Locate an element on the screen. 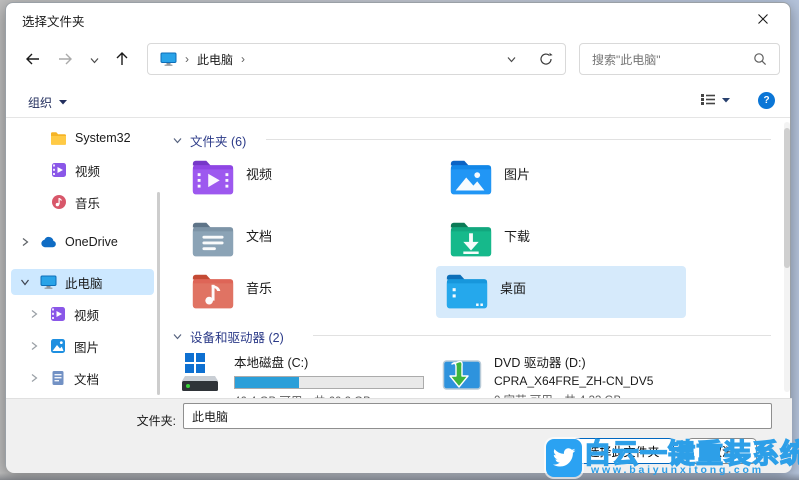 The height and width of the screenshot is (480, 799). group-header-drives: 设备和驱动器 (2) is located at coordinates (228, 336).